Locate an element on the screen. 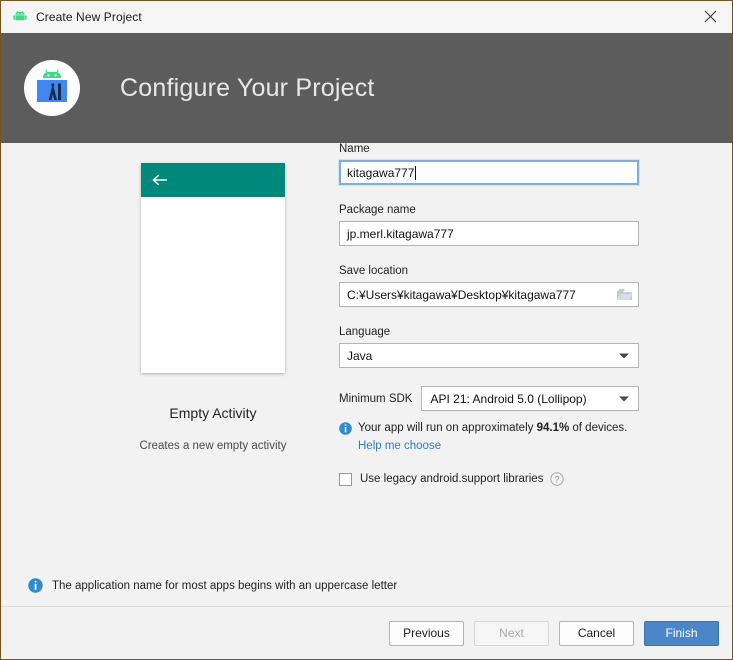 The image size is (733, 660). finish-button: Finish is located at coordinates (681, 633).